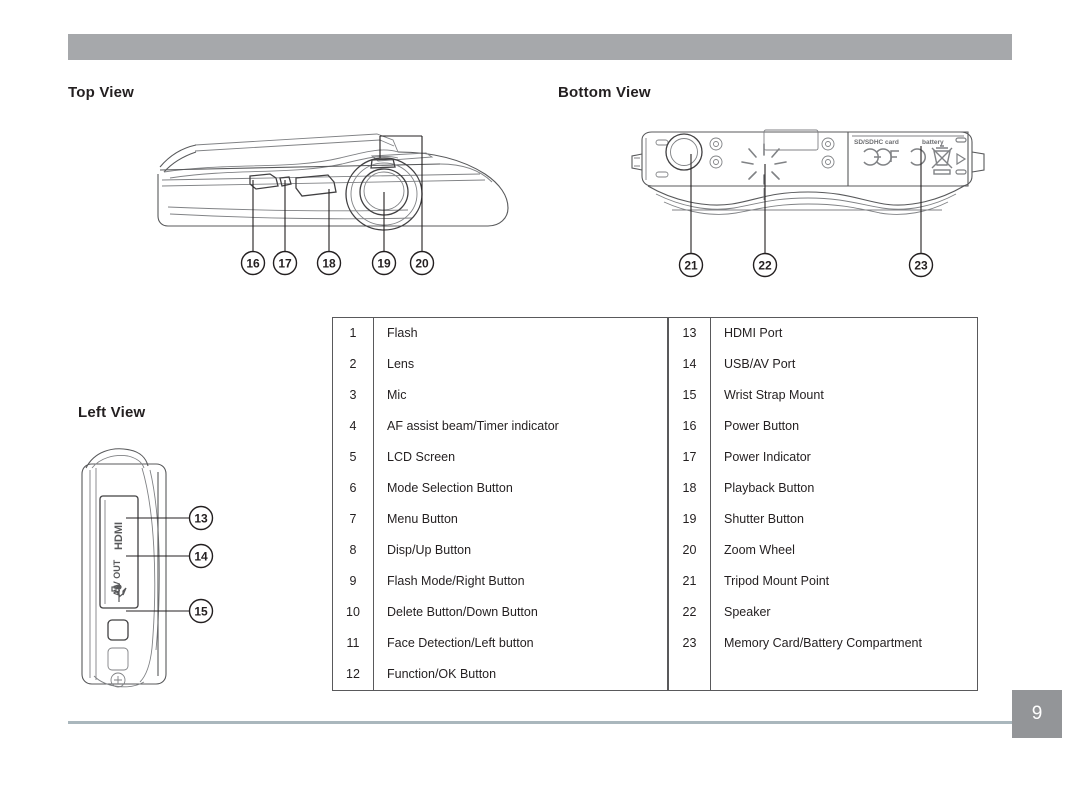 Image resolution: width=1080 pixels, height=785 pixels. Describe the element at coordinates (540, 722) in the screenshot. I see `footer-rule` at that location.